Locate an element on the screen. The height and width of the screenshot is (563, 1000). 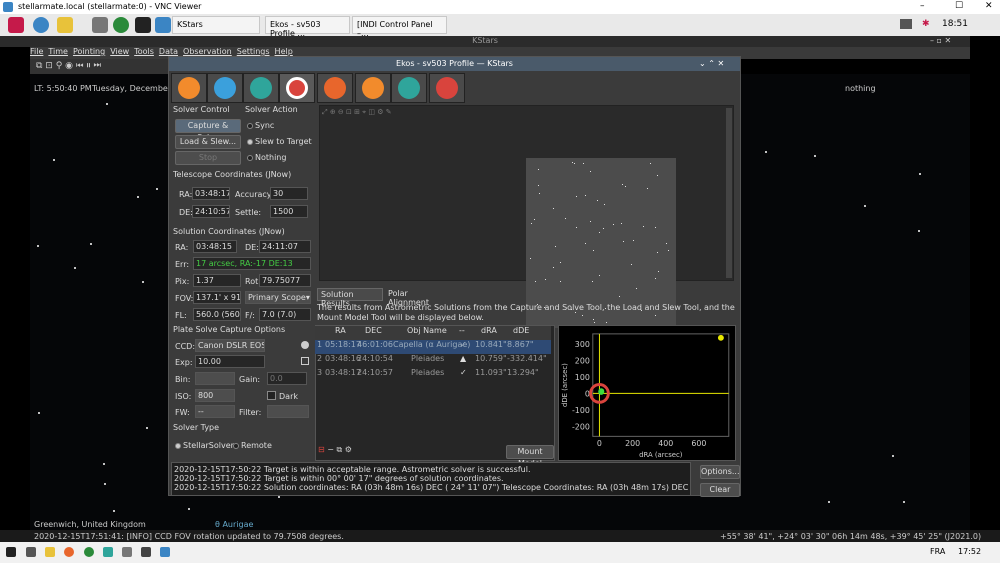
maximize-button: ☐ is located at coordinates (959, 6).